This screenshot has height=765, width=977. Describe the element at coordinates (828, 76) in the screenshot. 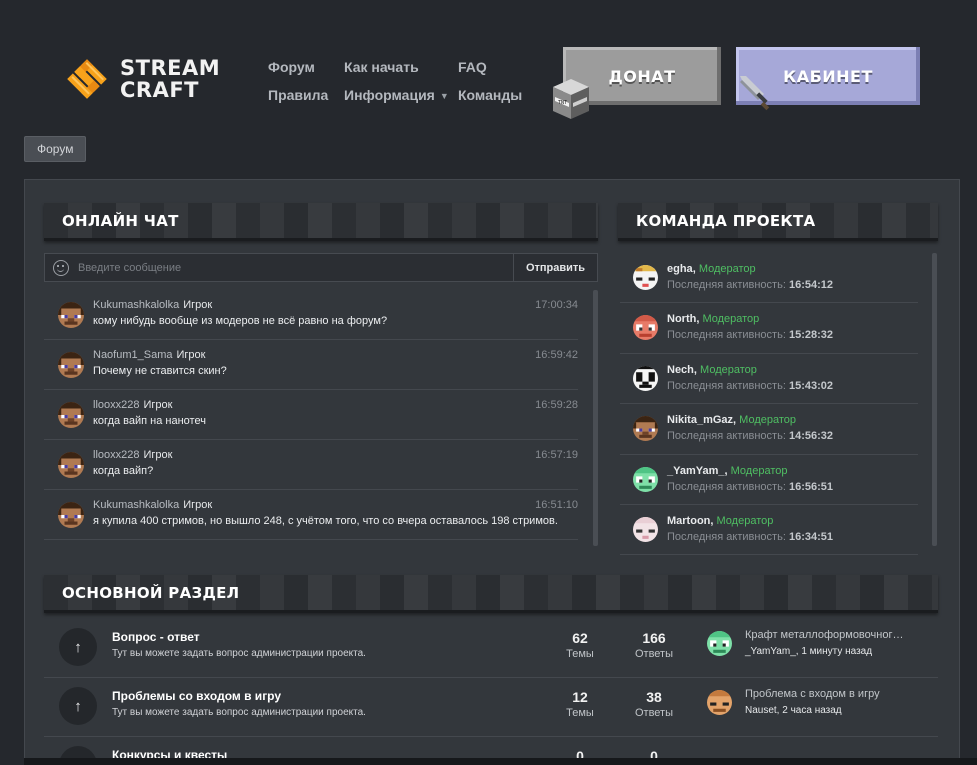

I see `cabinet-label: КАБИНЕТ` at that location.